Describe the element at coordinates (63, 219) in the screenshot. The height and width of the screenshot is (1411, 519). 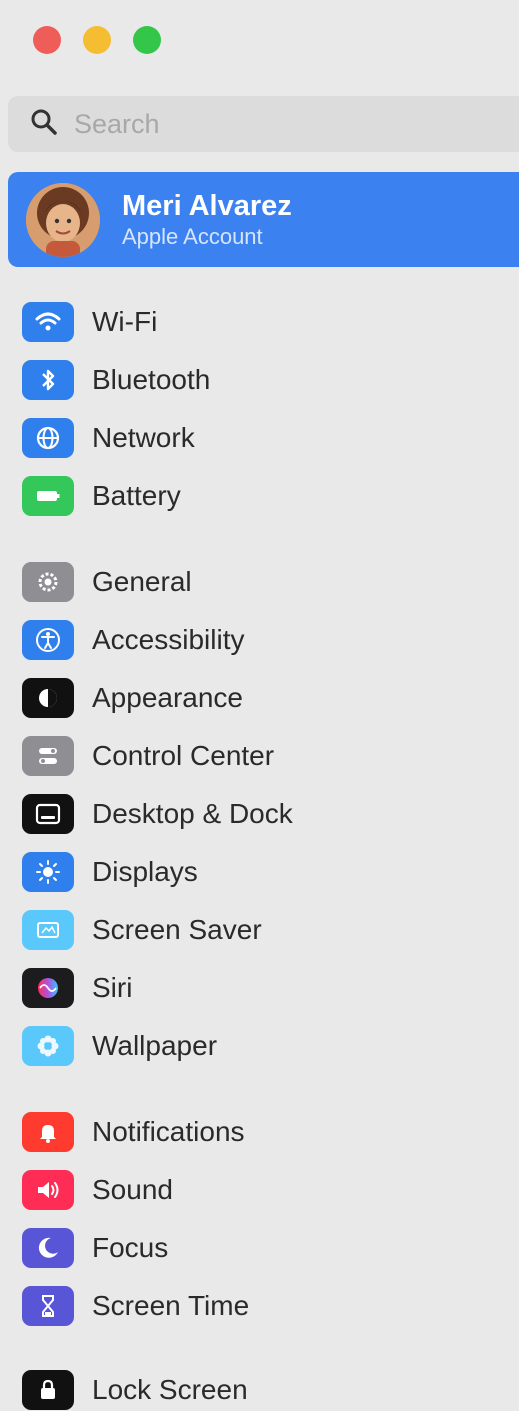
I see `avatar` at that location.